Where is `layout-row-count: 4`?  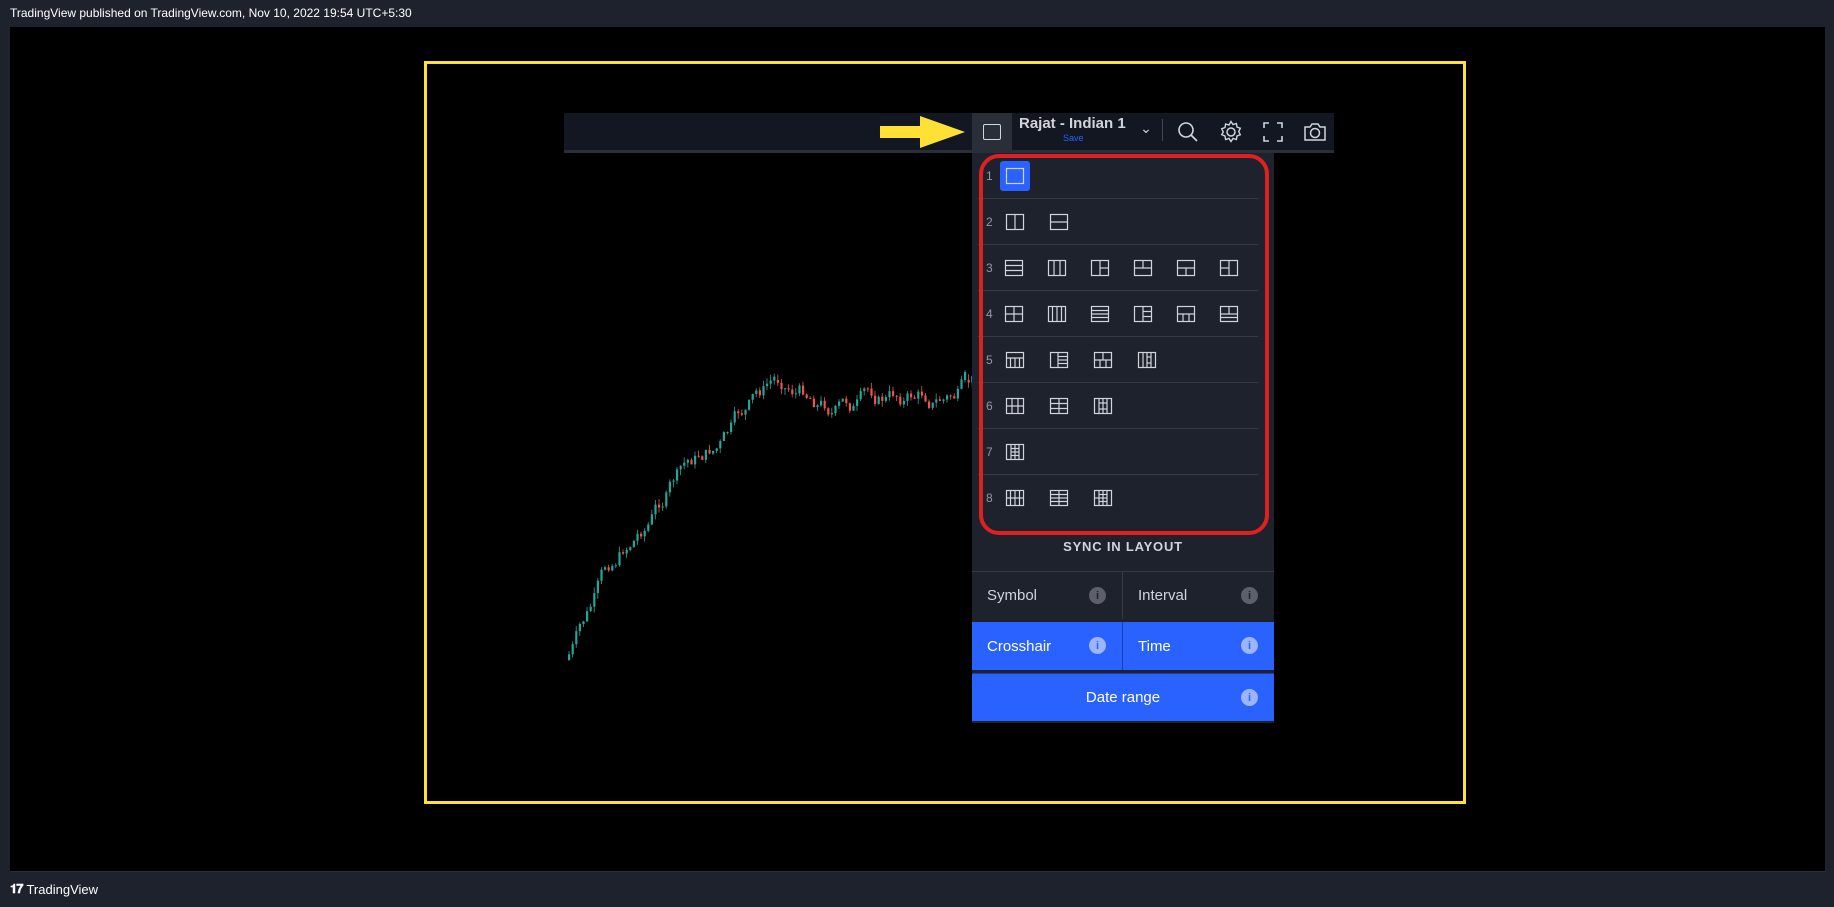
layout-row-count: 4 is located at coordinates (989, 313).